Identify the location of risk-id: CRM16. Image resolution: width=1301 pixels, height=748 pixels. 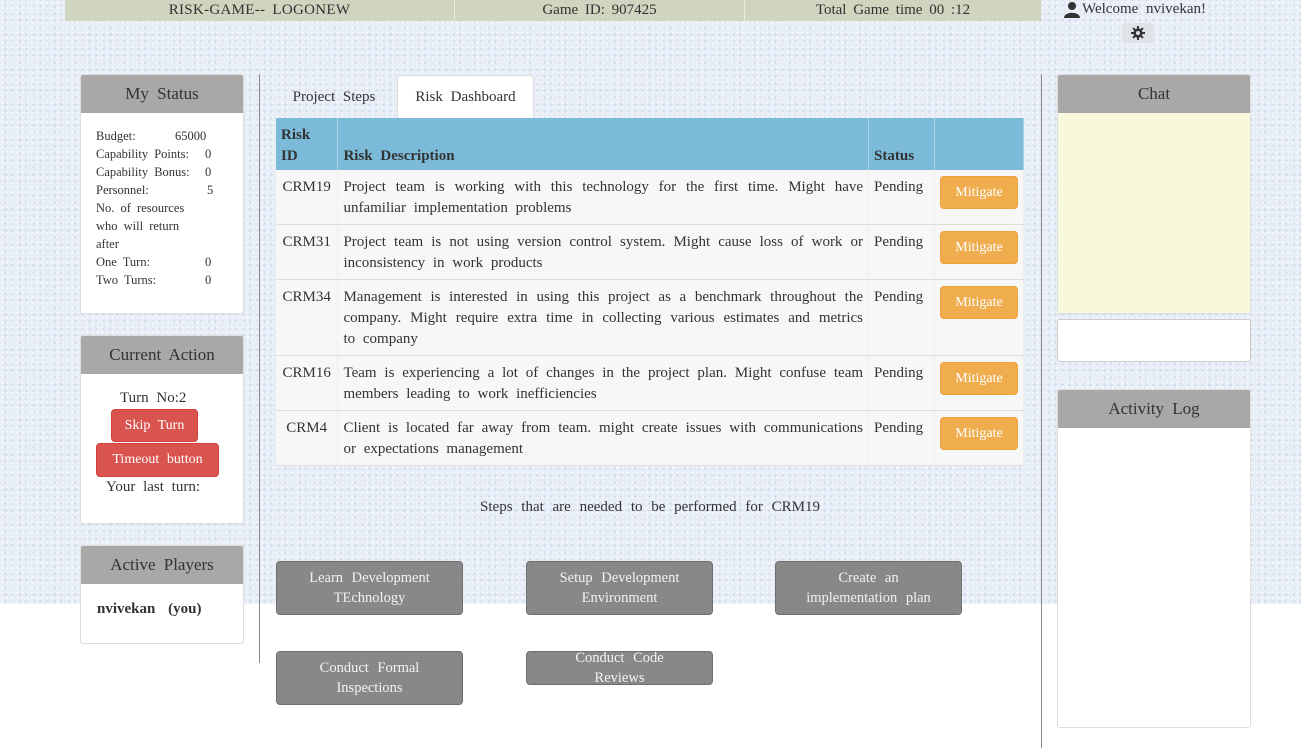
(307, 383).